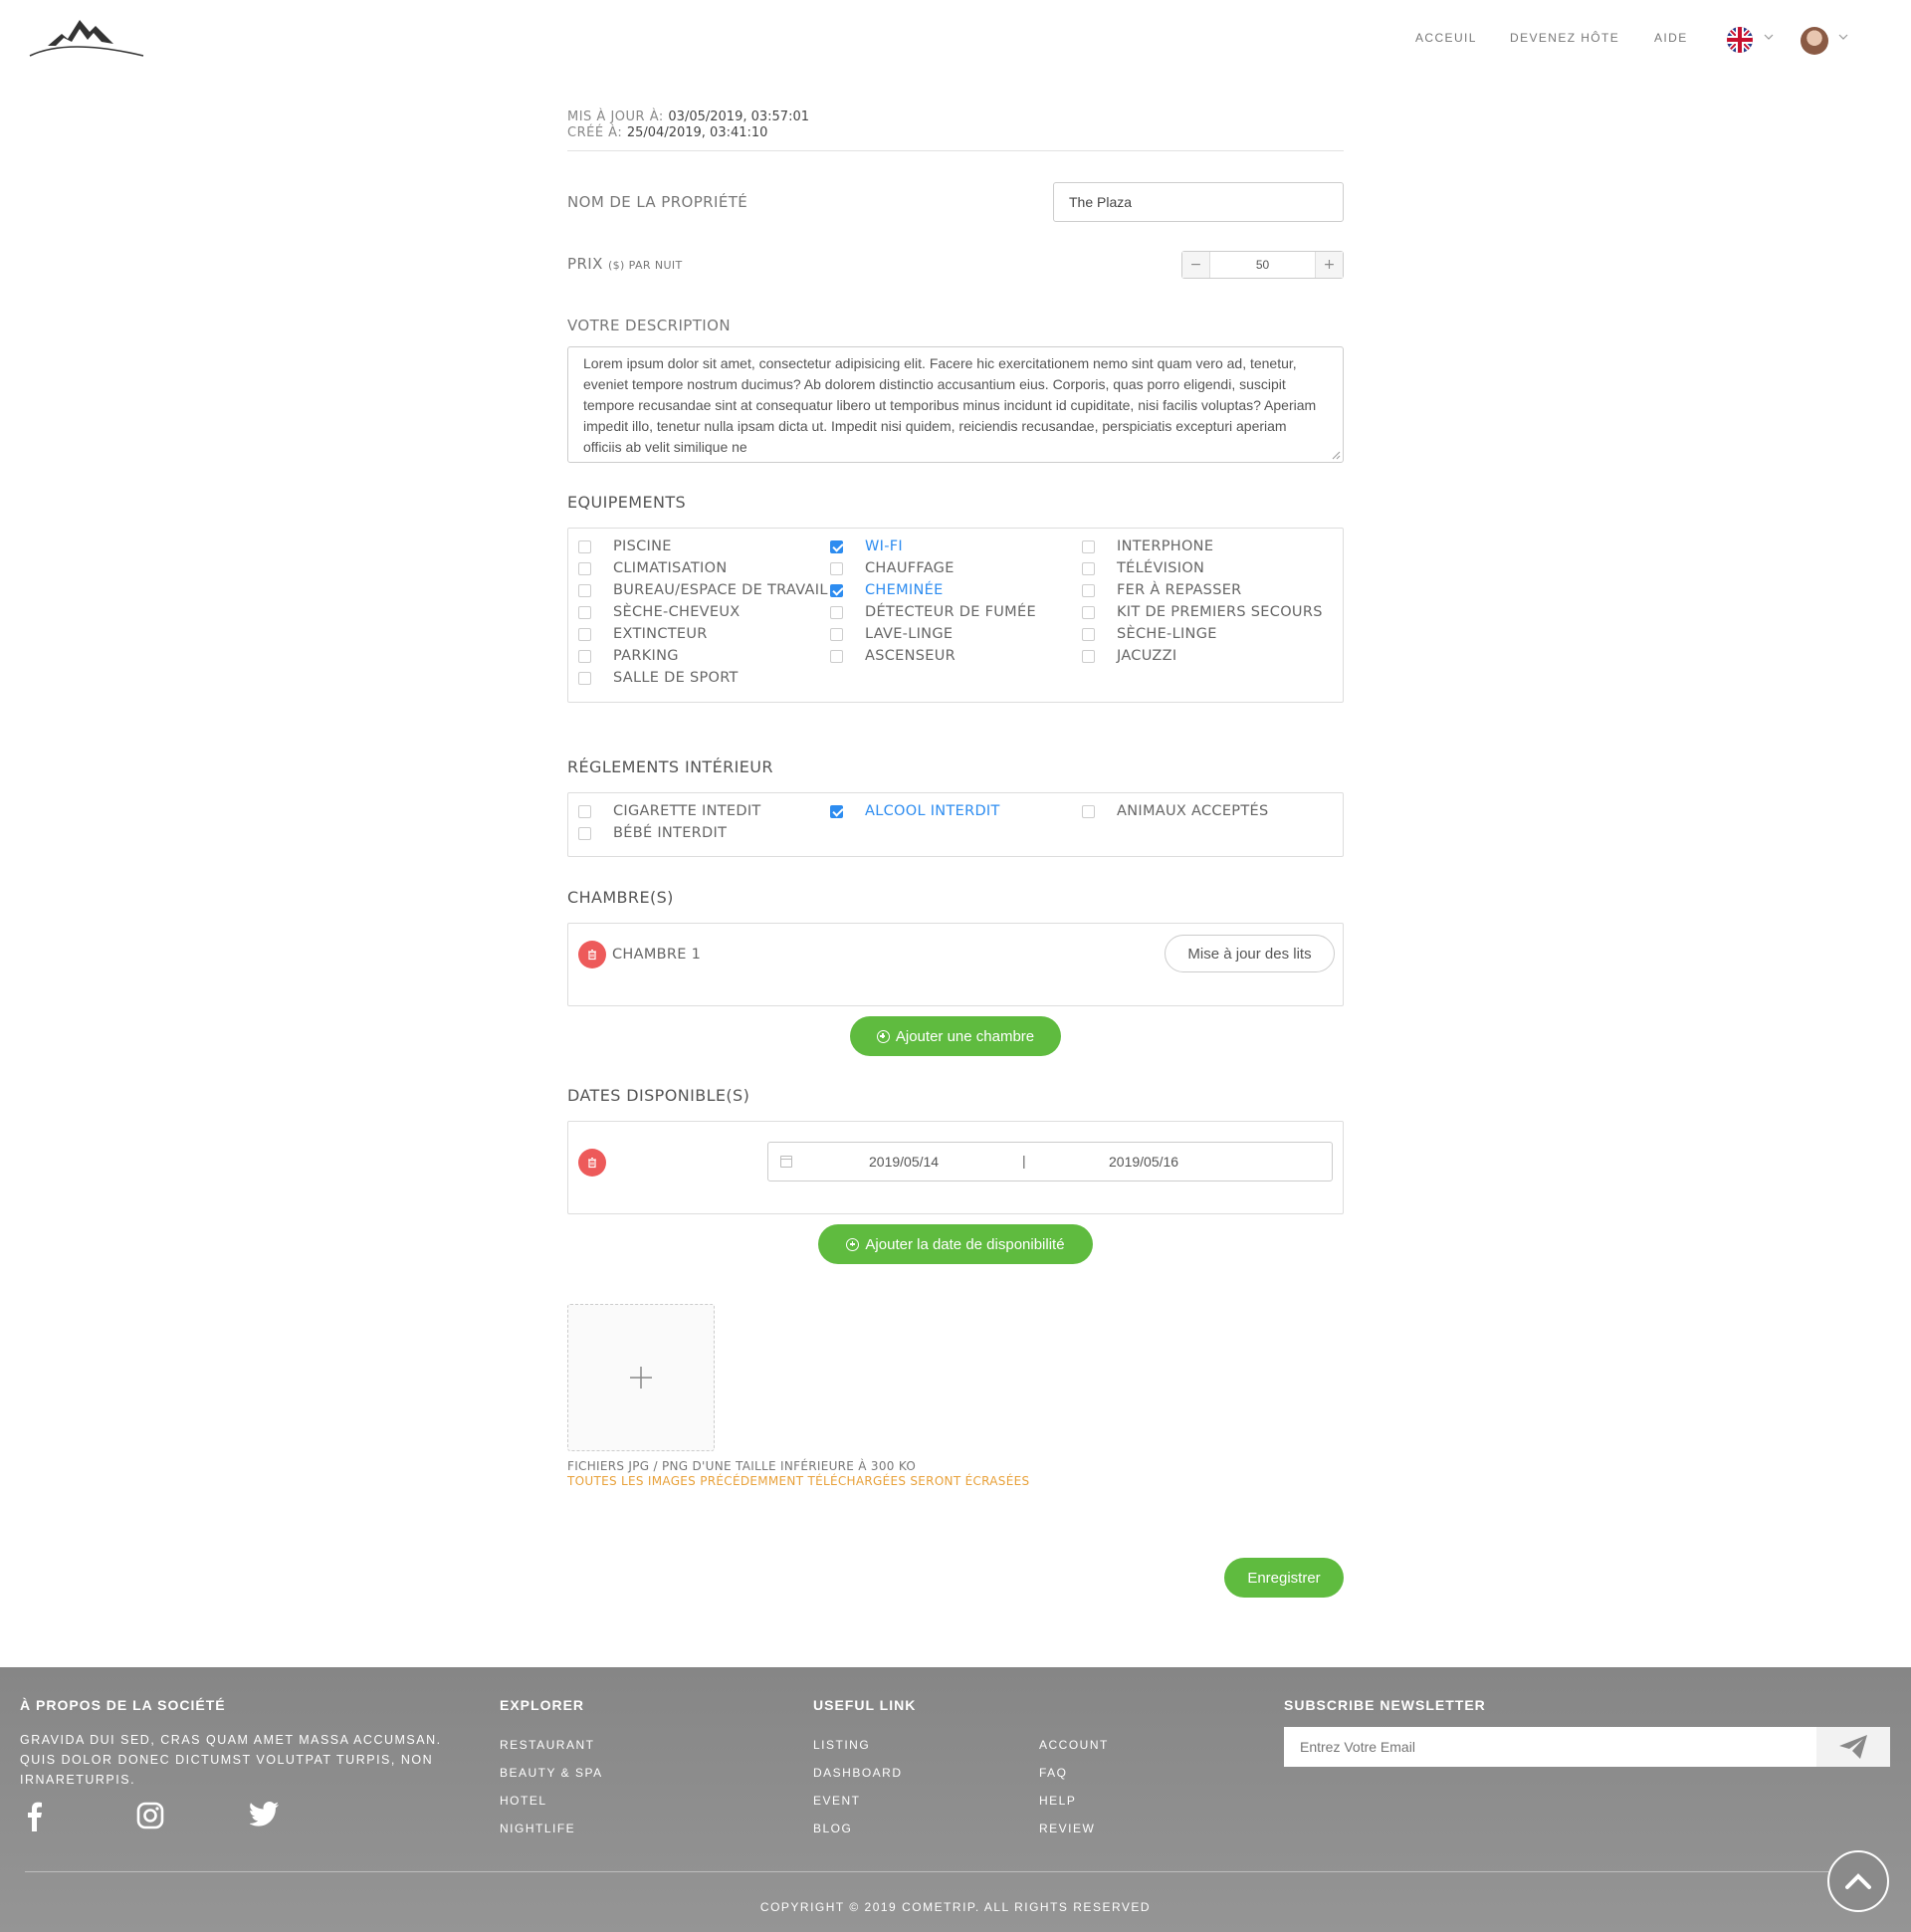  What do you see at coordinates (657, 202) in the screenshot?
I see `property-name-label: NOM DE LA PROPRIÉTÉ` at bounding box center [657, 202].